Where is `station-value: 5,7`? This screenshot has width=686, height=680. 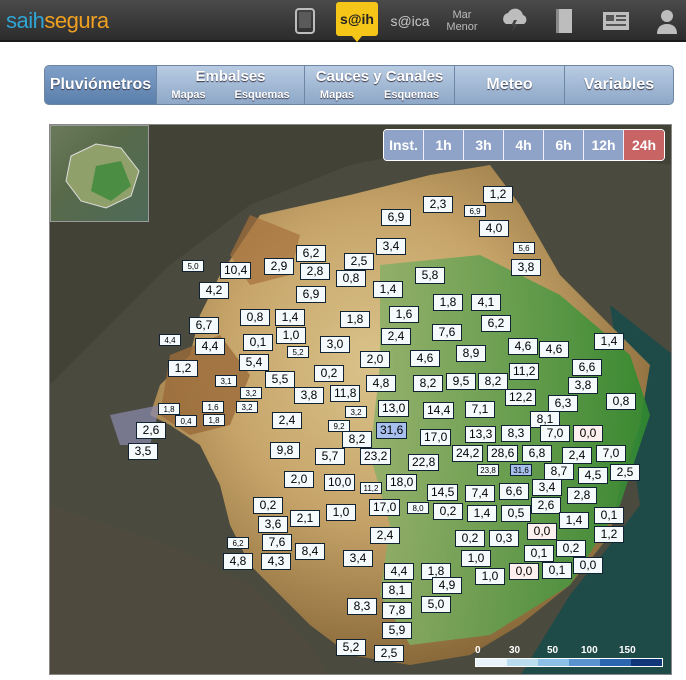
station-value: 5,7 is located at coordinates (330, 456).